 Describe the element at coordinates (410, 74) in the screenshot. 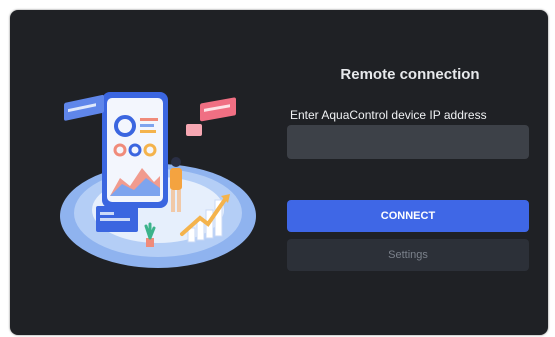

I see `dialog-title: Remote connection` at that location.